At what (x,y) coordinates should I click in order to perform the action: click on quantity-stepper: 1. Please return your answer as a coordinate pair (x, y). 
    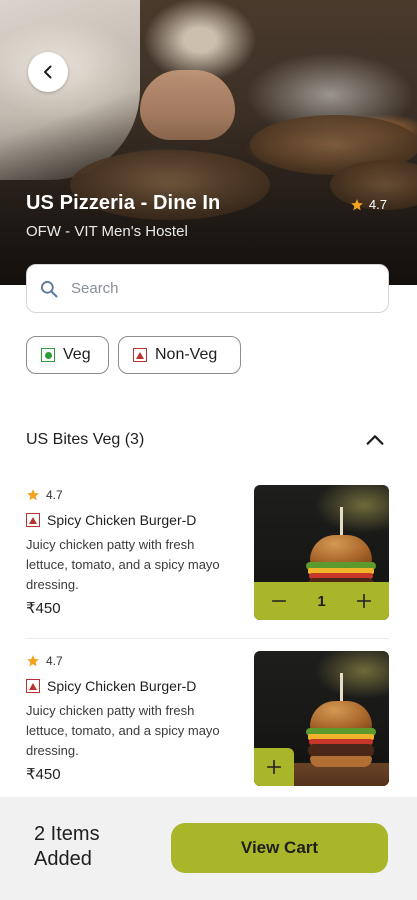
    Looking at the image, I should click on (321, 601).